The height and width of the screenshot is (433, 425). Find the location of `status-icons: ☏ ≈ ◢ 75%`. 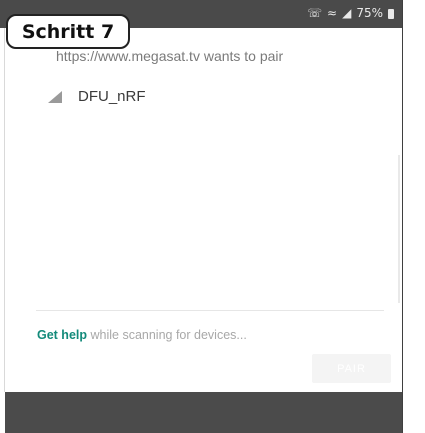

status-icons: ☏ ≈ ◢ 75% is located at coordinates (350, 13).